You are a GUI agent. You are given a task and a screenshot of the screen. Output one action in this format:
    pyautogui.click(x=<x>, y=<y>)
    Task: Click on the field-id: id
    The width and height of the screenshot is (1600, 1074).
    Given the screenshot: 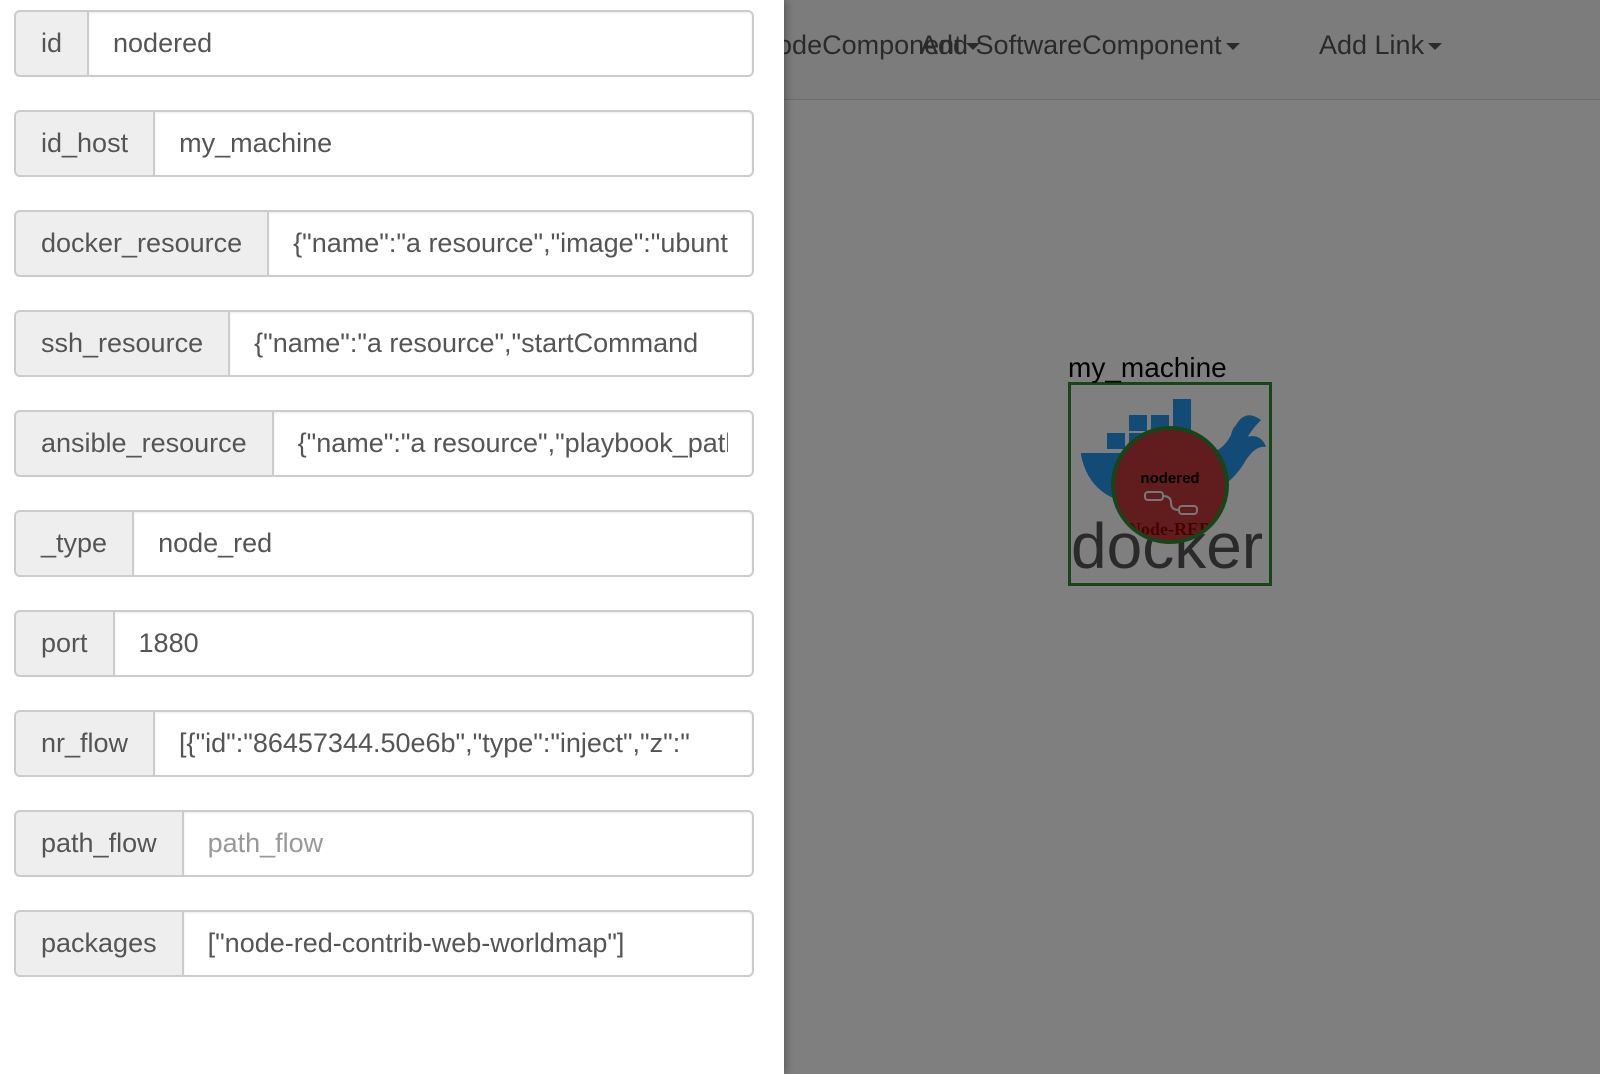 What is the action you would take?
    pyautogui.click(x=384, y=43)
    